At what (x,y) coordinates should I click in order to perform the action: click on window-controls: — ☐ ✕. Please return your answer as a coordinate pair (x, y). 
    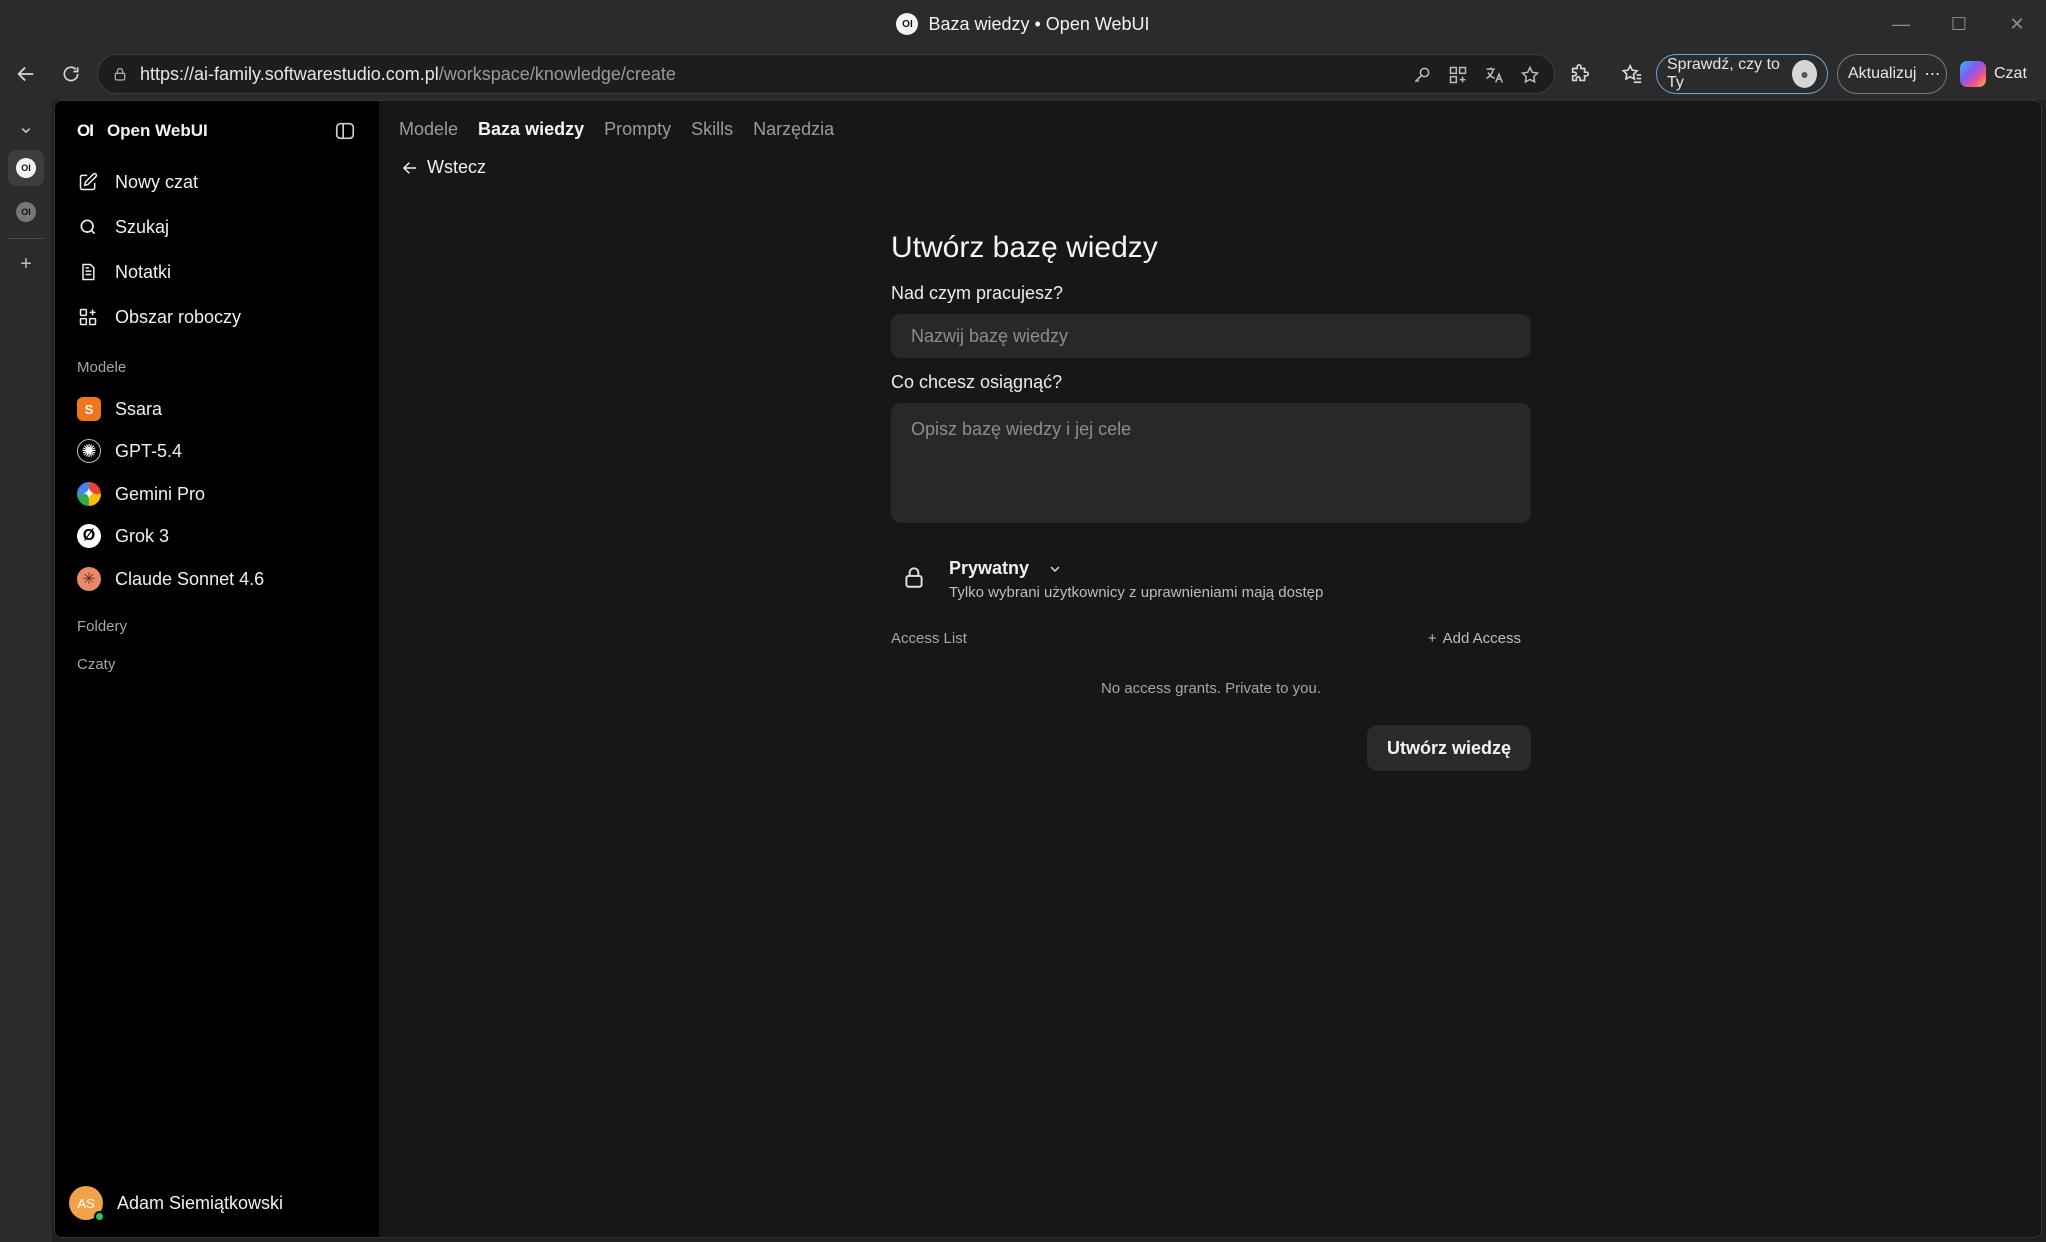
    Looking at the image, I should click on (1959, 24).